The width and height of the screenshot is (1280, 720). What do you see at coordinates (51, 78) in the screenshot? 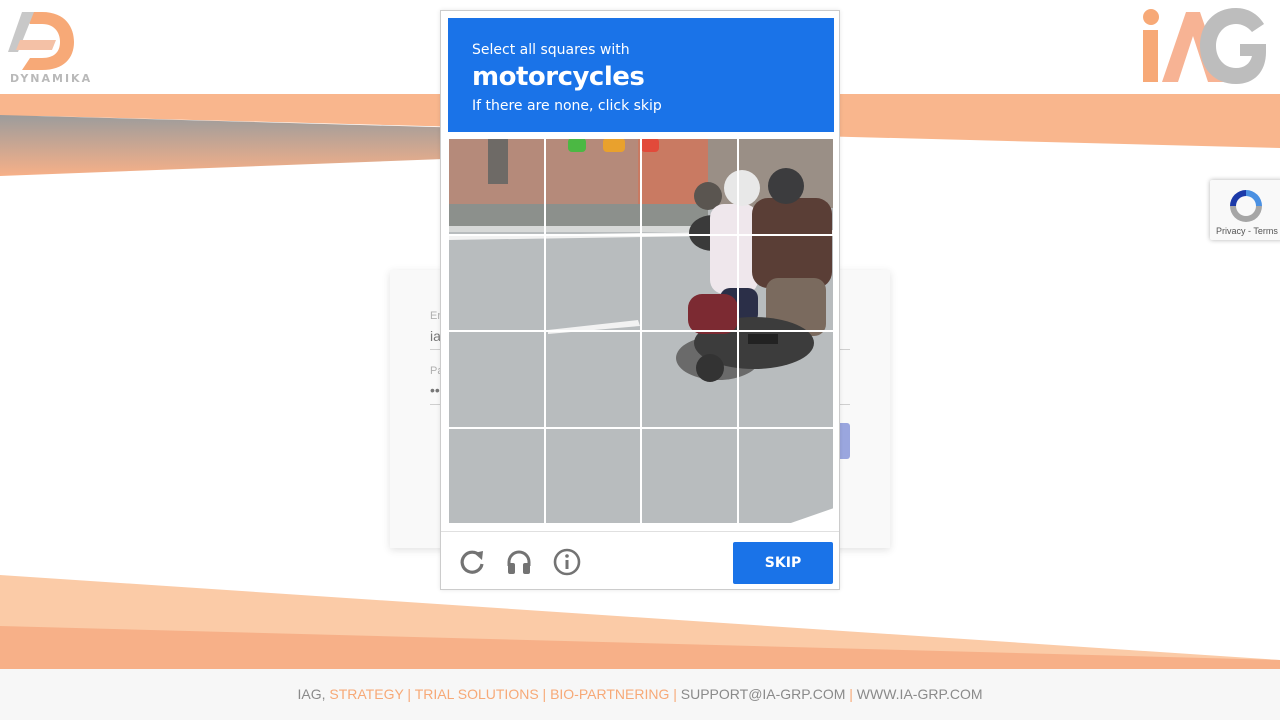
I see `dynamika-logo-text: DYNAMIKA` at bounding box center [51, 78].